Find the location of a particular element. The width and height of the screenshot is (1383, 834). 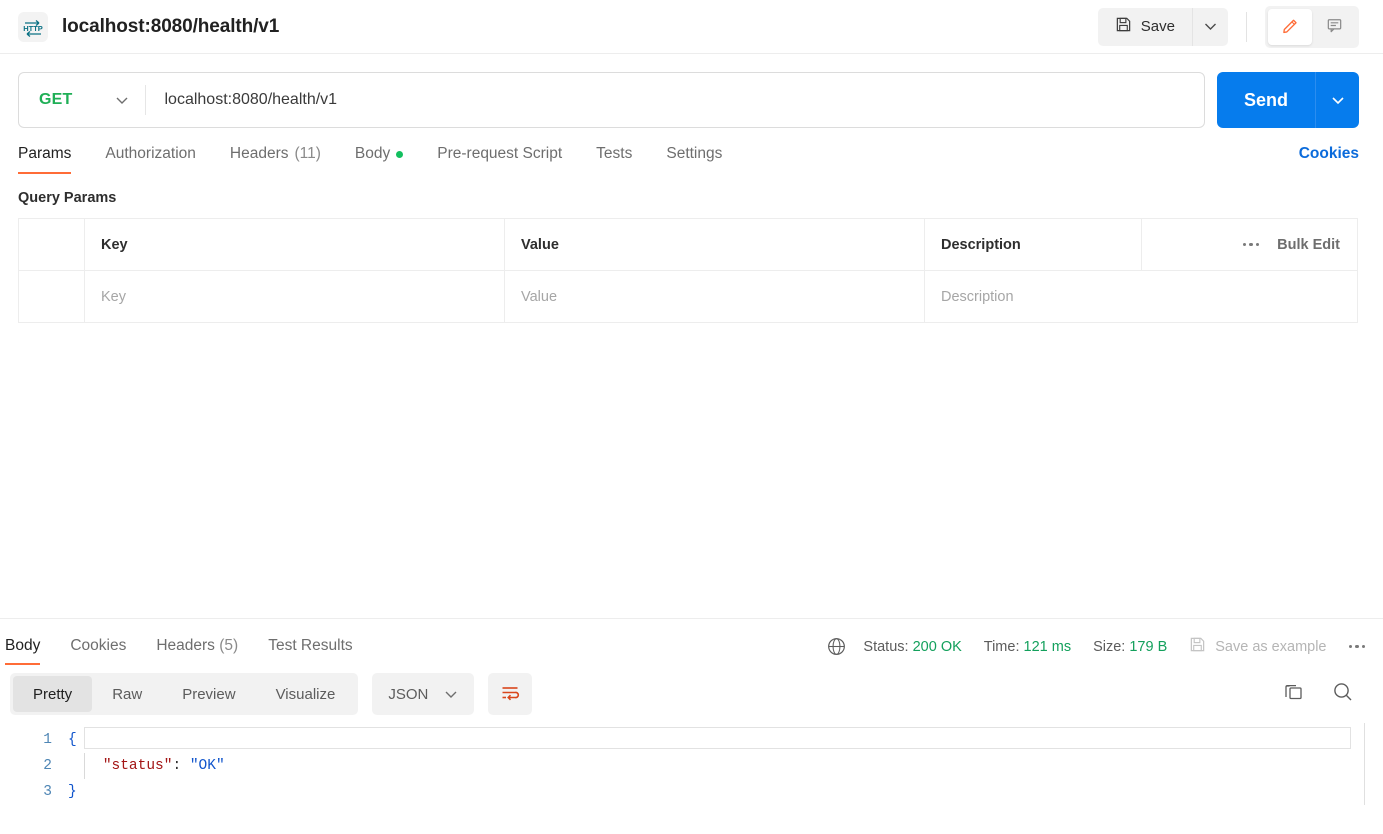

code-fold-guide is located at coordinates (84, 766).